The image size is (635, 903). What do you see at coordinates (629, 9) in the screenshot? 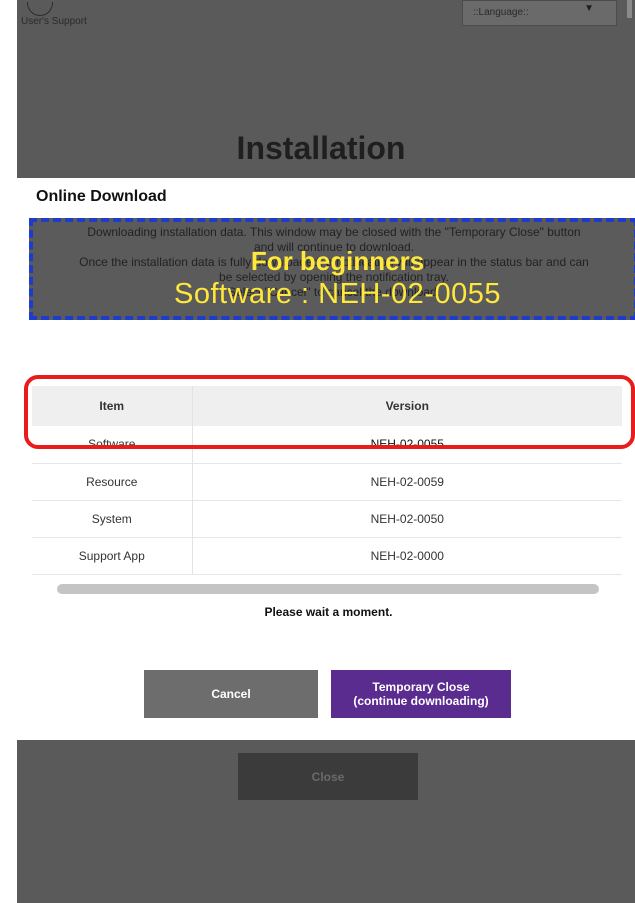
I see `menu-icon` at bounding box center [629, 9].